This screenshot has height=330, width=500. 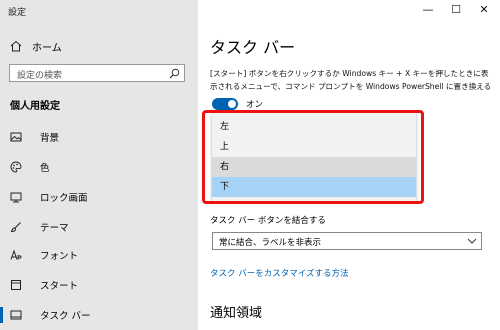 What do you see at coordinates (456, 10) in the screenshot?
I see `maximize-button: ☐` at bounding box center [456, 10].